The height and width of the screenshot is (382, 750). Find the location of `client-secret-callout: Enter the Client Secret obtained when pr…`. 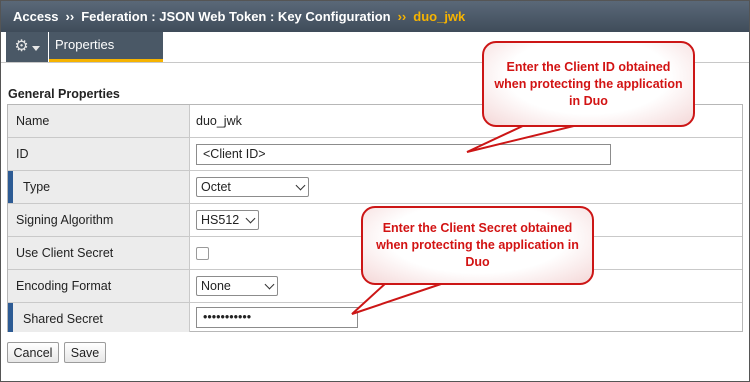

client-secret-callout: Enter the Client Secret obtained when pr… is located at coordinates (477, 245).